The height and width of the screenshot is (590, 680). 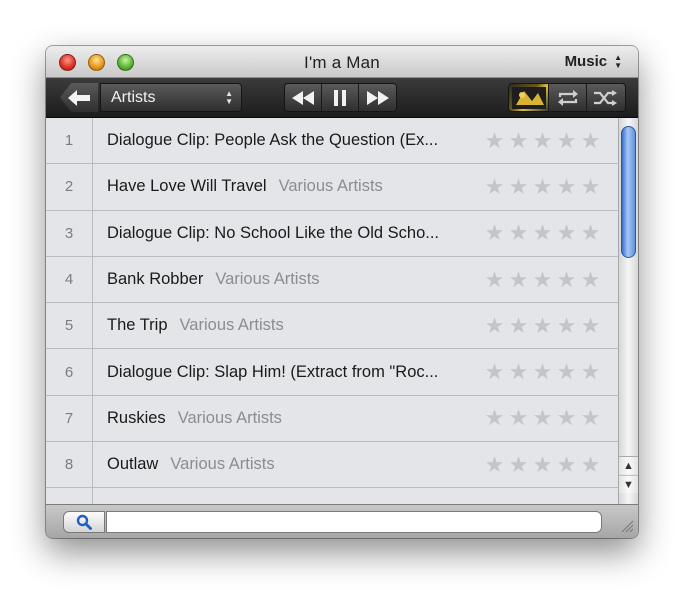 What do you see at coordinates (285, 418) in the screenshot?
I see `track-title-cell: Ruskies Various Artists` at bounding box center [285, 418].